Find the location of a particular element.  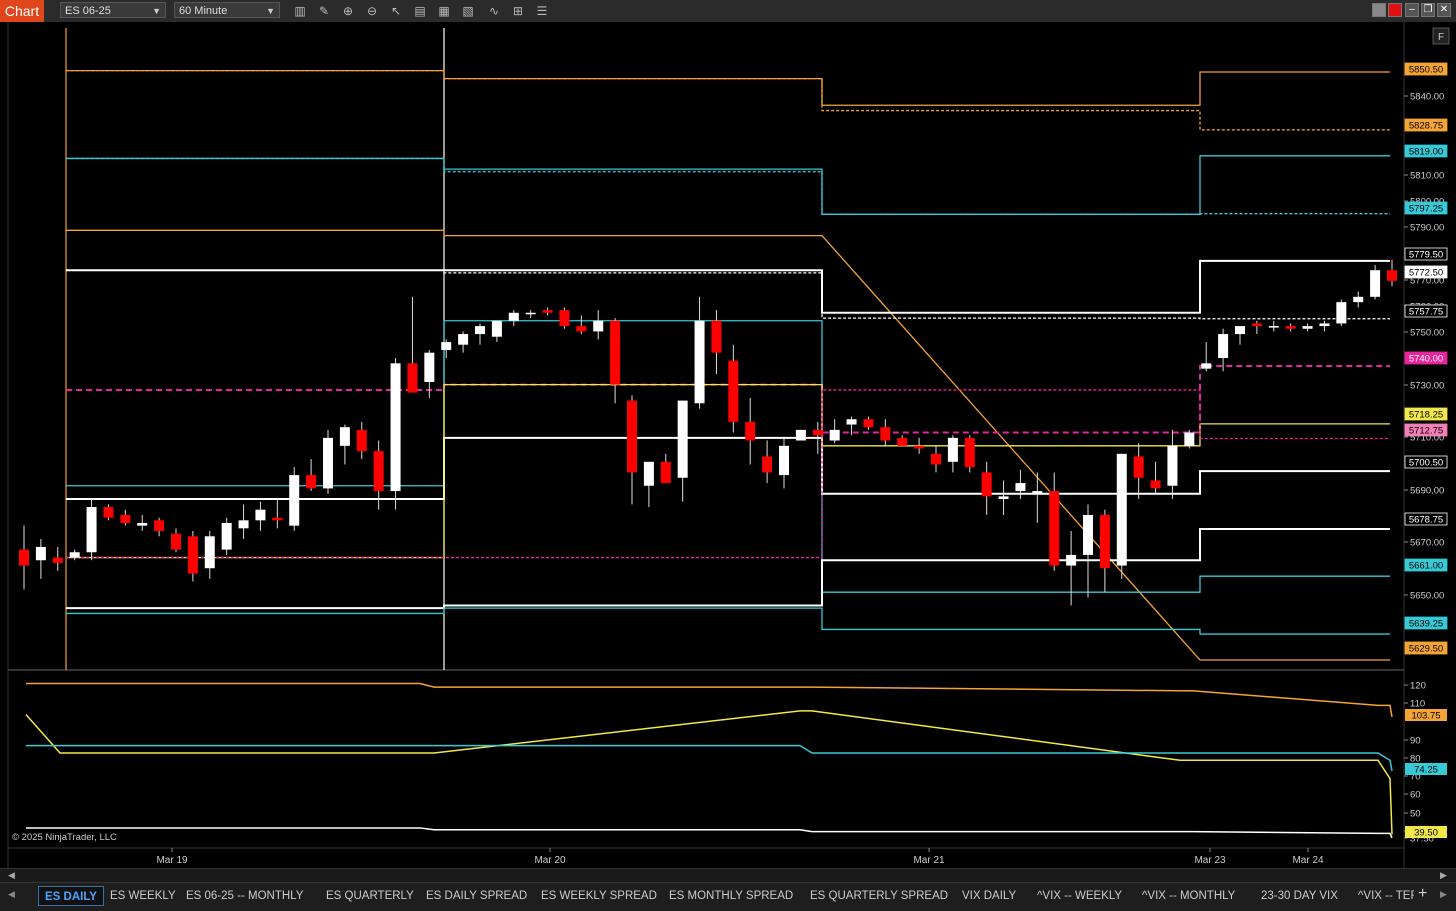

maximize-icon: ❐ is located at coordinates (1428, 10).